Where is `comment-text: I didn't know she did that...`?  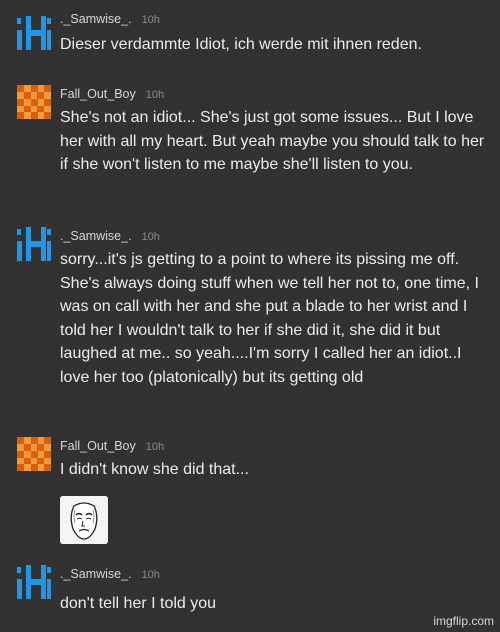
comment-text: I didn't know she did that... is located at coordinates (154, 469).